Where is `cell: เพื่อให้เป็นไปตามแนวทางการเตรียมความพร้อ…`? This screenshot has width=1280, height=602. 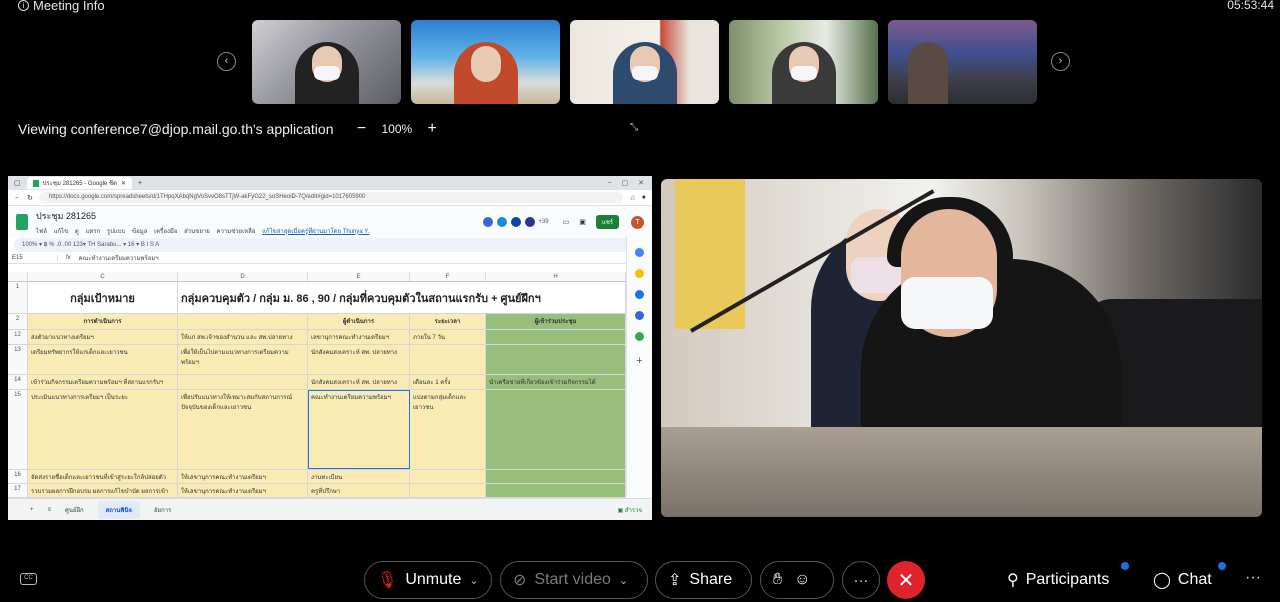 cell: เพื่อให้เป็นไปตามแนวทางการเตรียมความพร้อ… is located at coordinates (243, 359).